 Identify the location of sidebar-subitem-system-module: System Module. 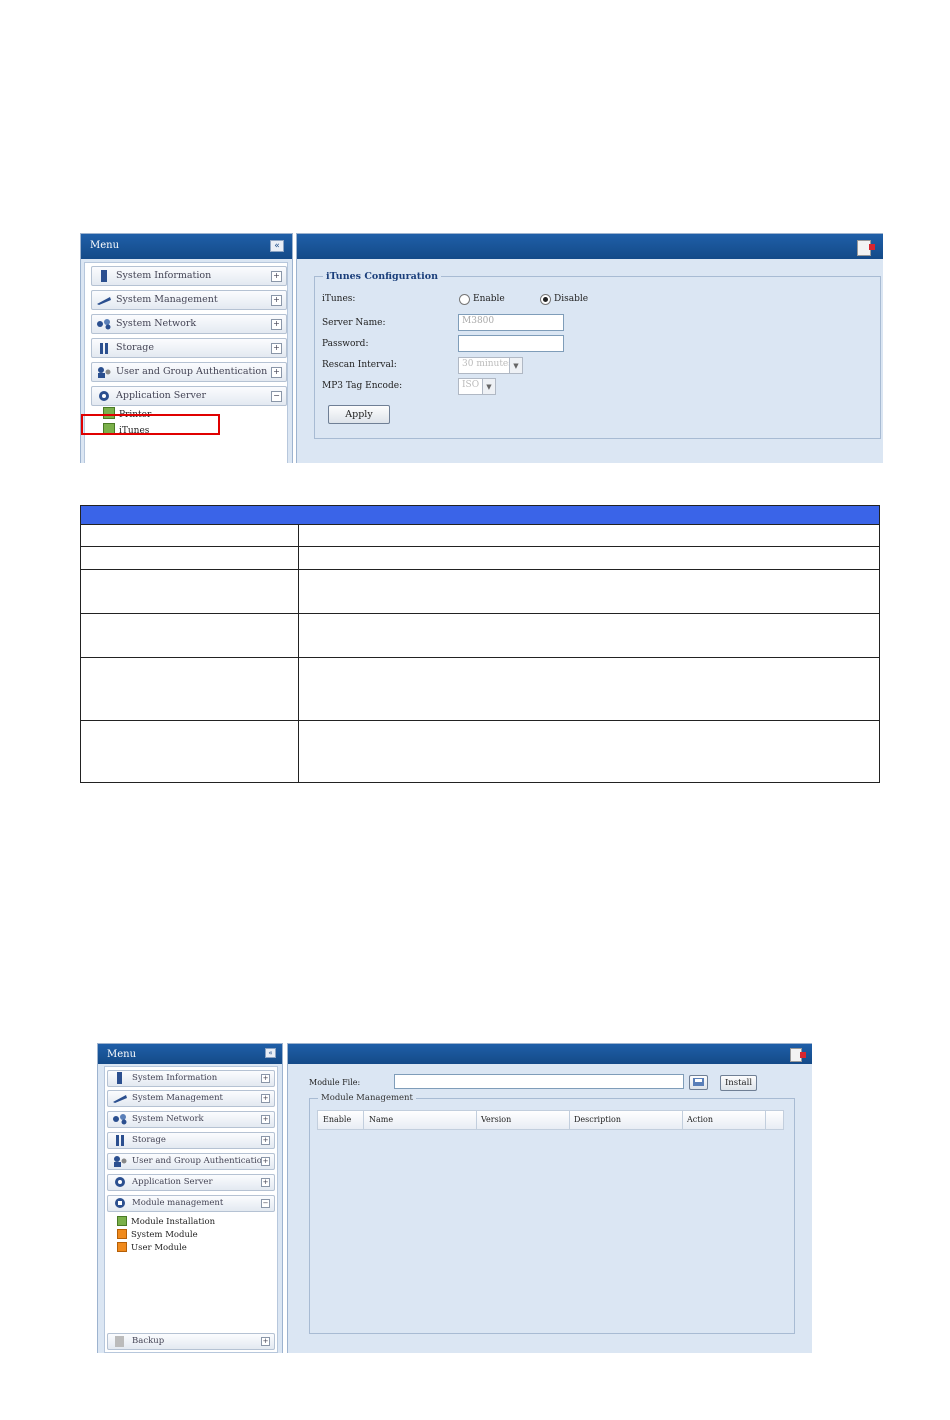
(157, 1234).